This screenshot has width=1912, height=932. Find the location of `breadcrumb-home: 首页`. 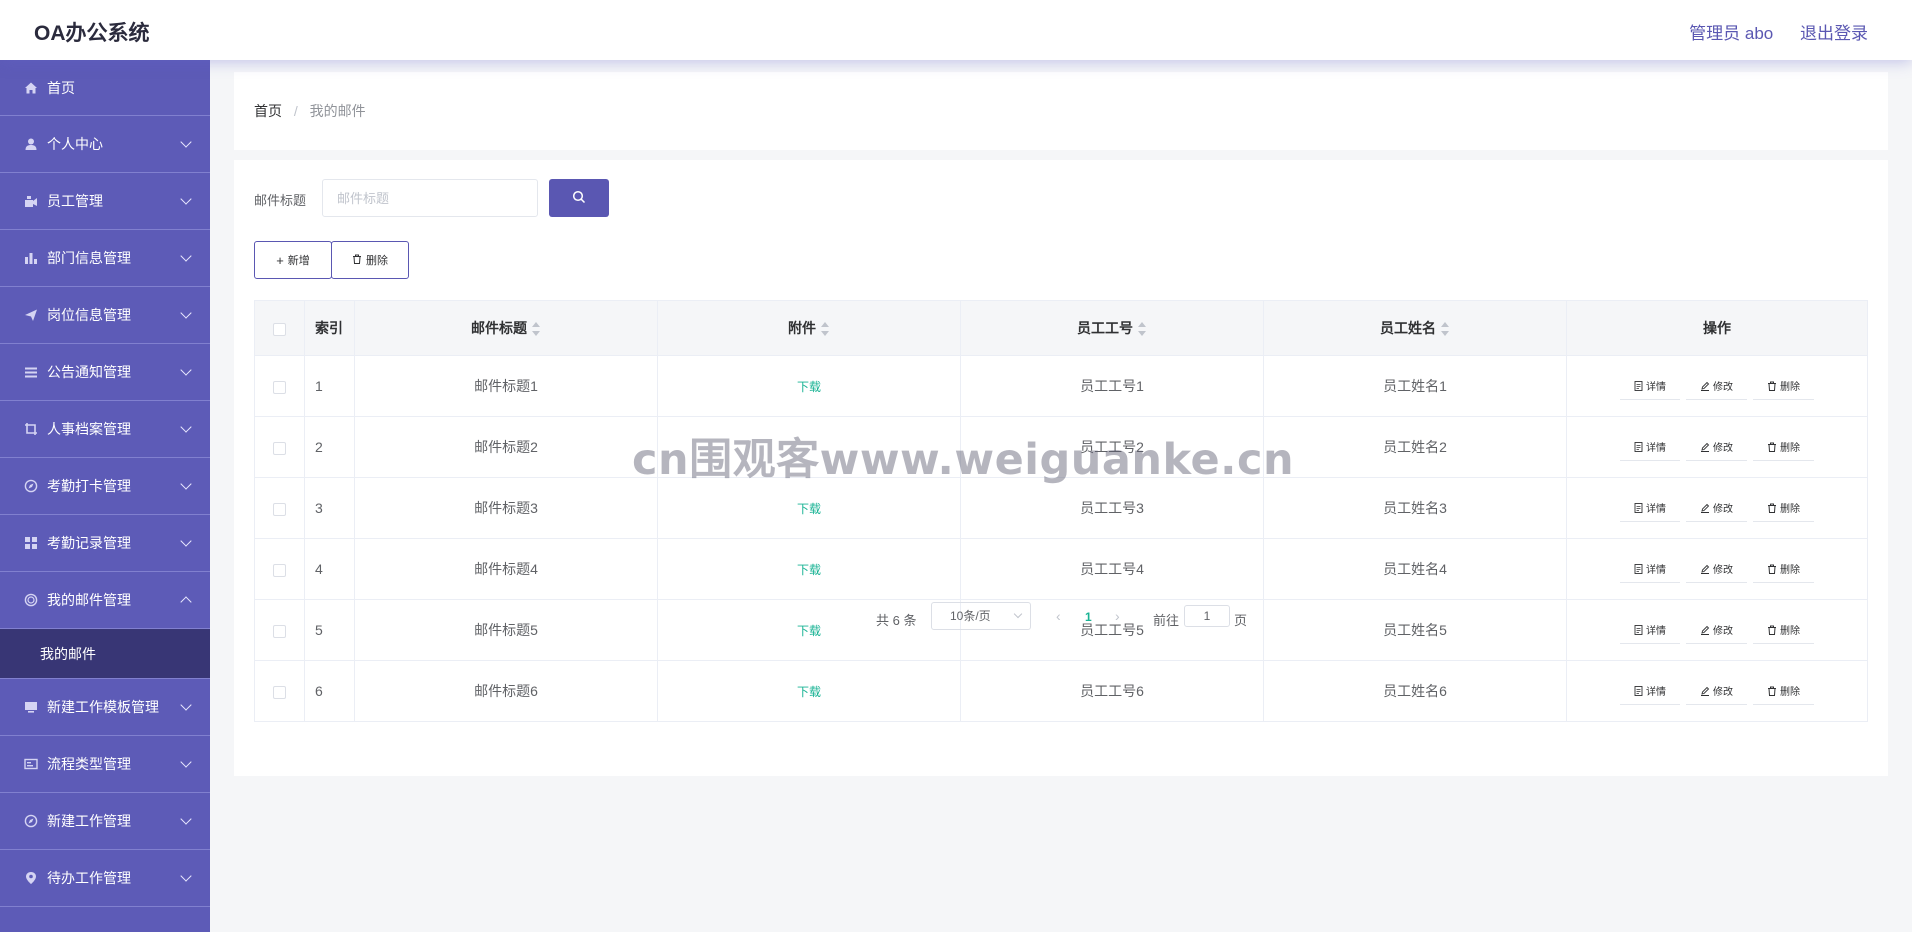

breadcrumb-home: 首页 is located at coordinates (268, 111).